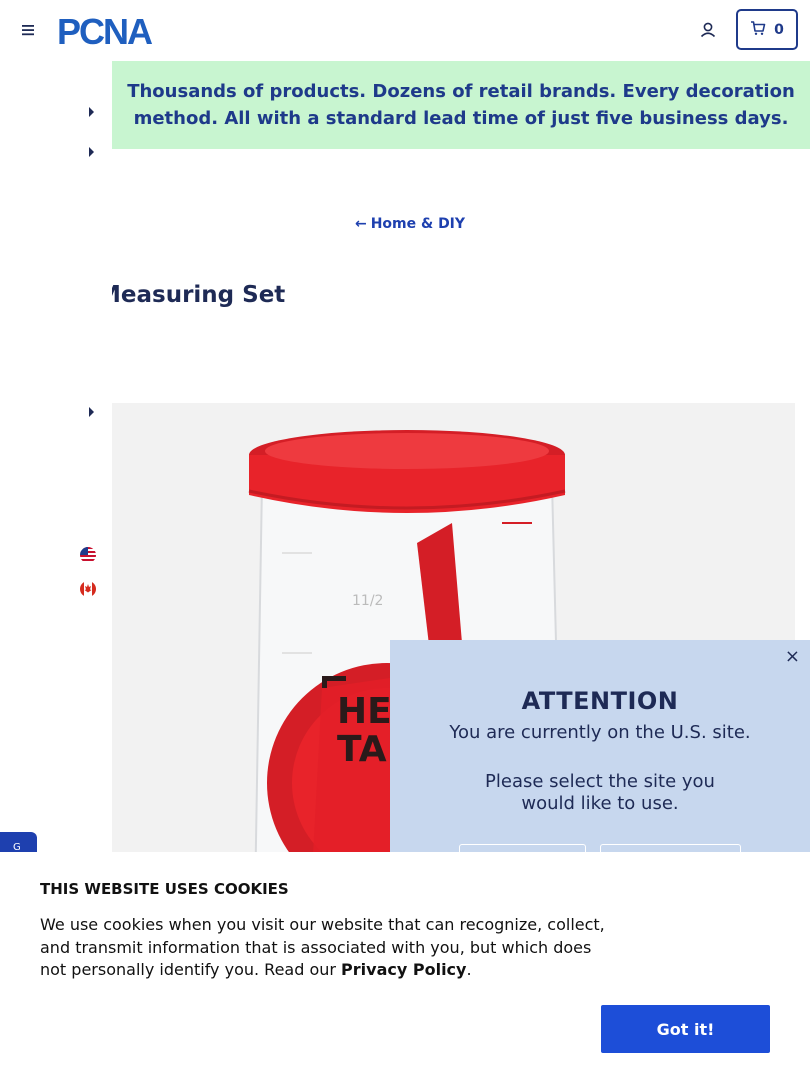 Image resolution: width=810 pixels, height=1080 pixels. Describe the element at coordinates (600, 701) in the screenshot. I see `modal-title: ATTENTION` at that location.